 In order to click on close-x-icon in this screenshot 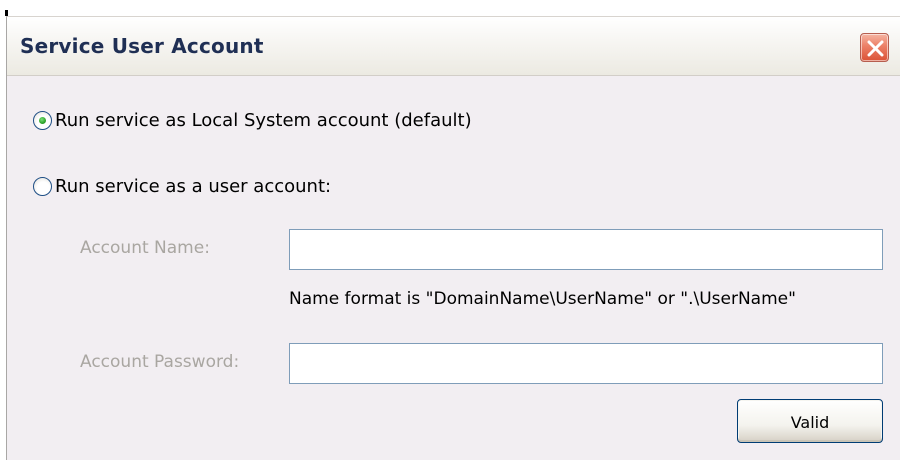, I will do `click(875, 48)`.